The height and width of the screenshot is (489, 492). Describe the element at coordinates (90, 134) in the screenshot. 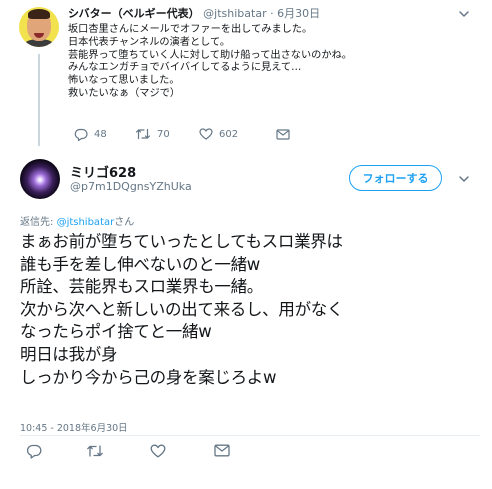

I see `reply-button: 48` at that location.